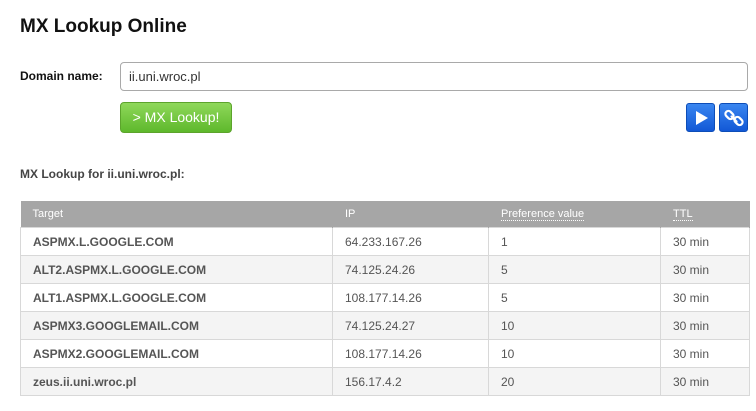 The height and width of the screenshot is (411, 756). What do you see at coordinates (543, 214) in the screenshot?
I see `column-header-preference-label: Preference value` at bounding box center [543, 214].